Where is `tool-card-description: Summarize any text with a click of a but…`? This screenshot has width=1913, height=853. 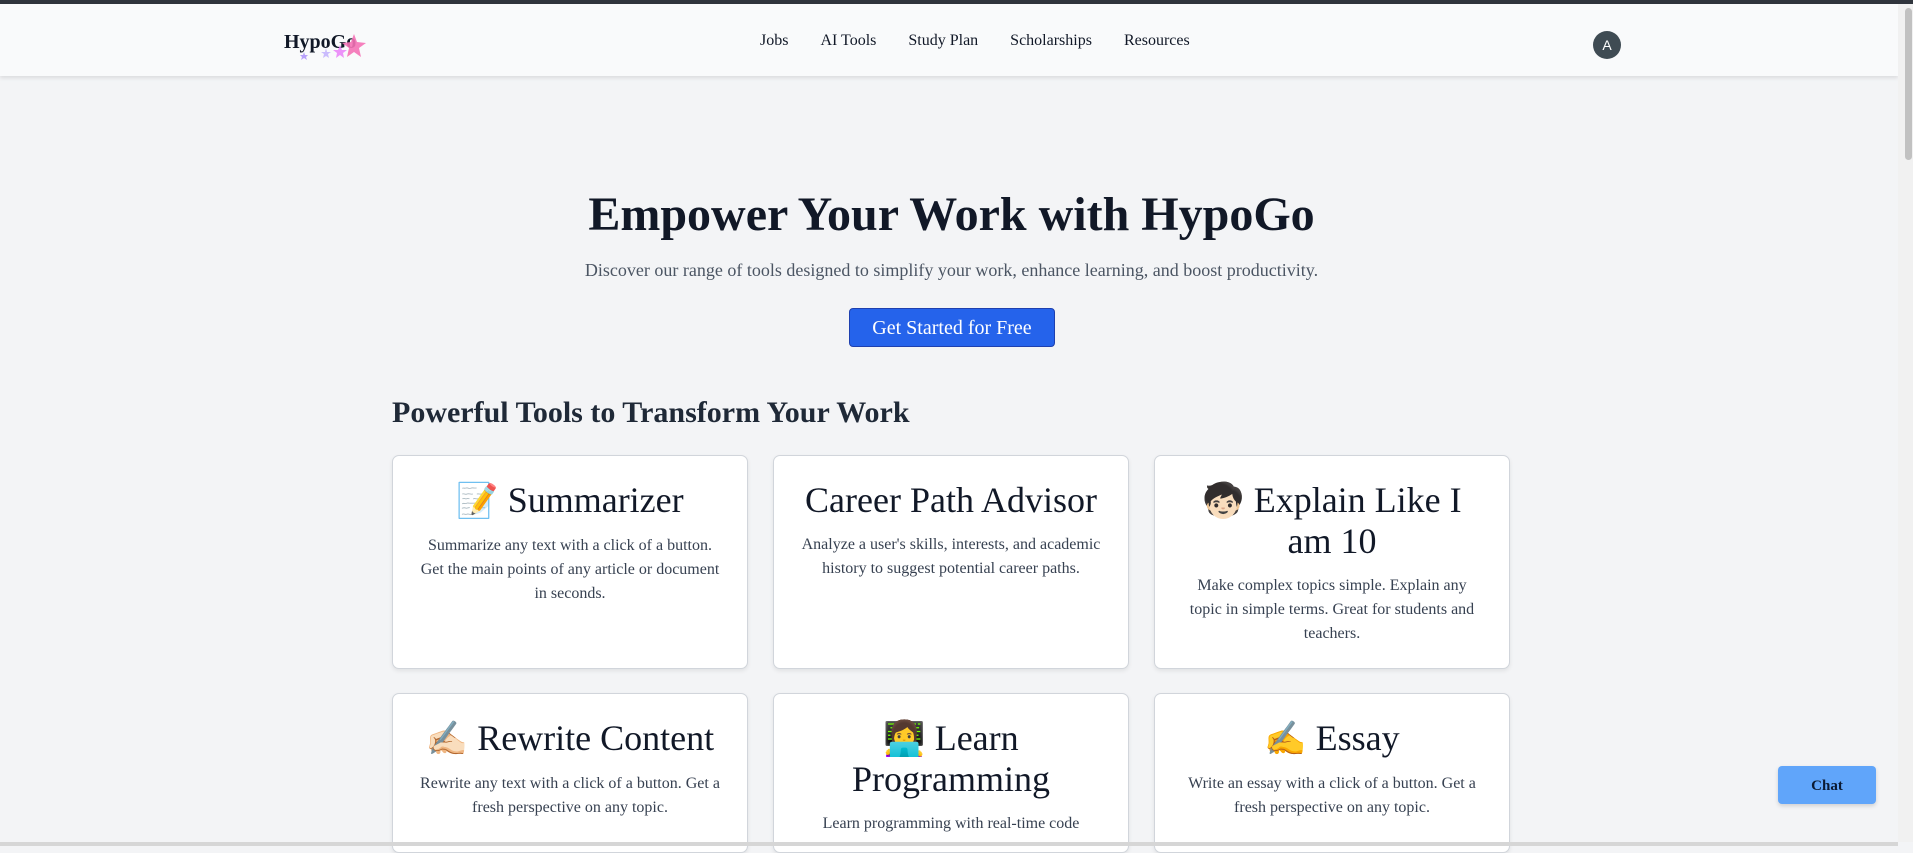 tool-card-description: Summarize any text with a click of a but… is located at coordinates (570, 569).